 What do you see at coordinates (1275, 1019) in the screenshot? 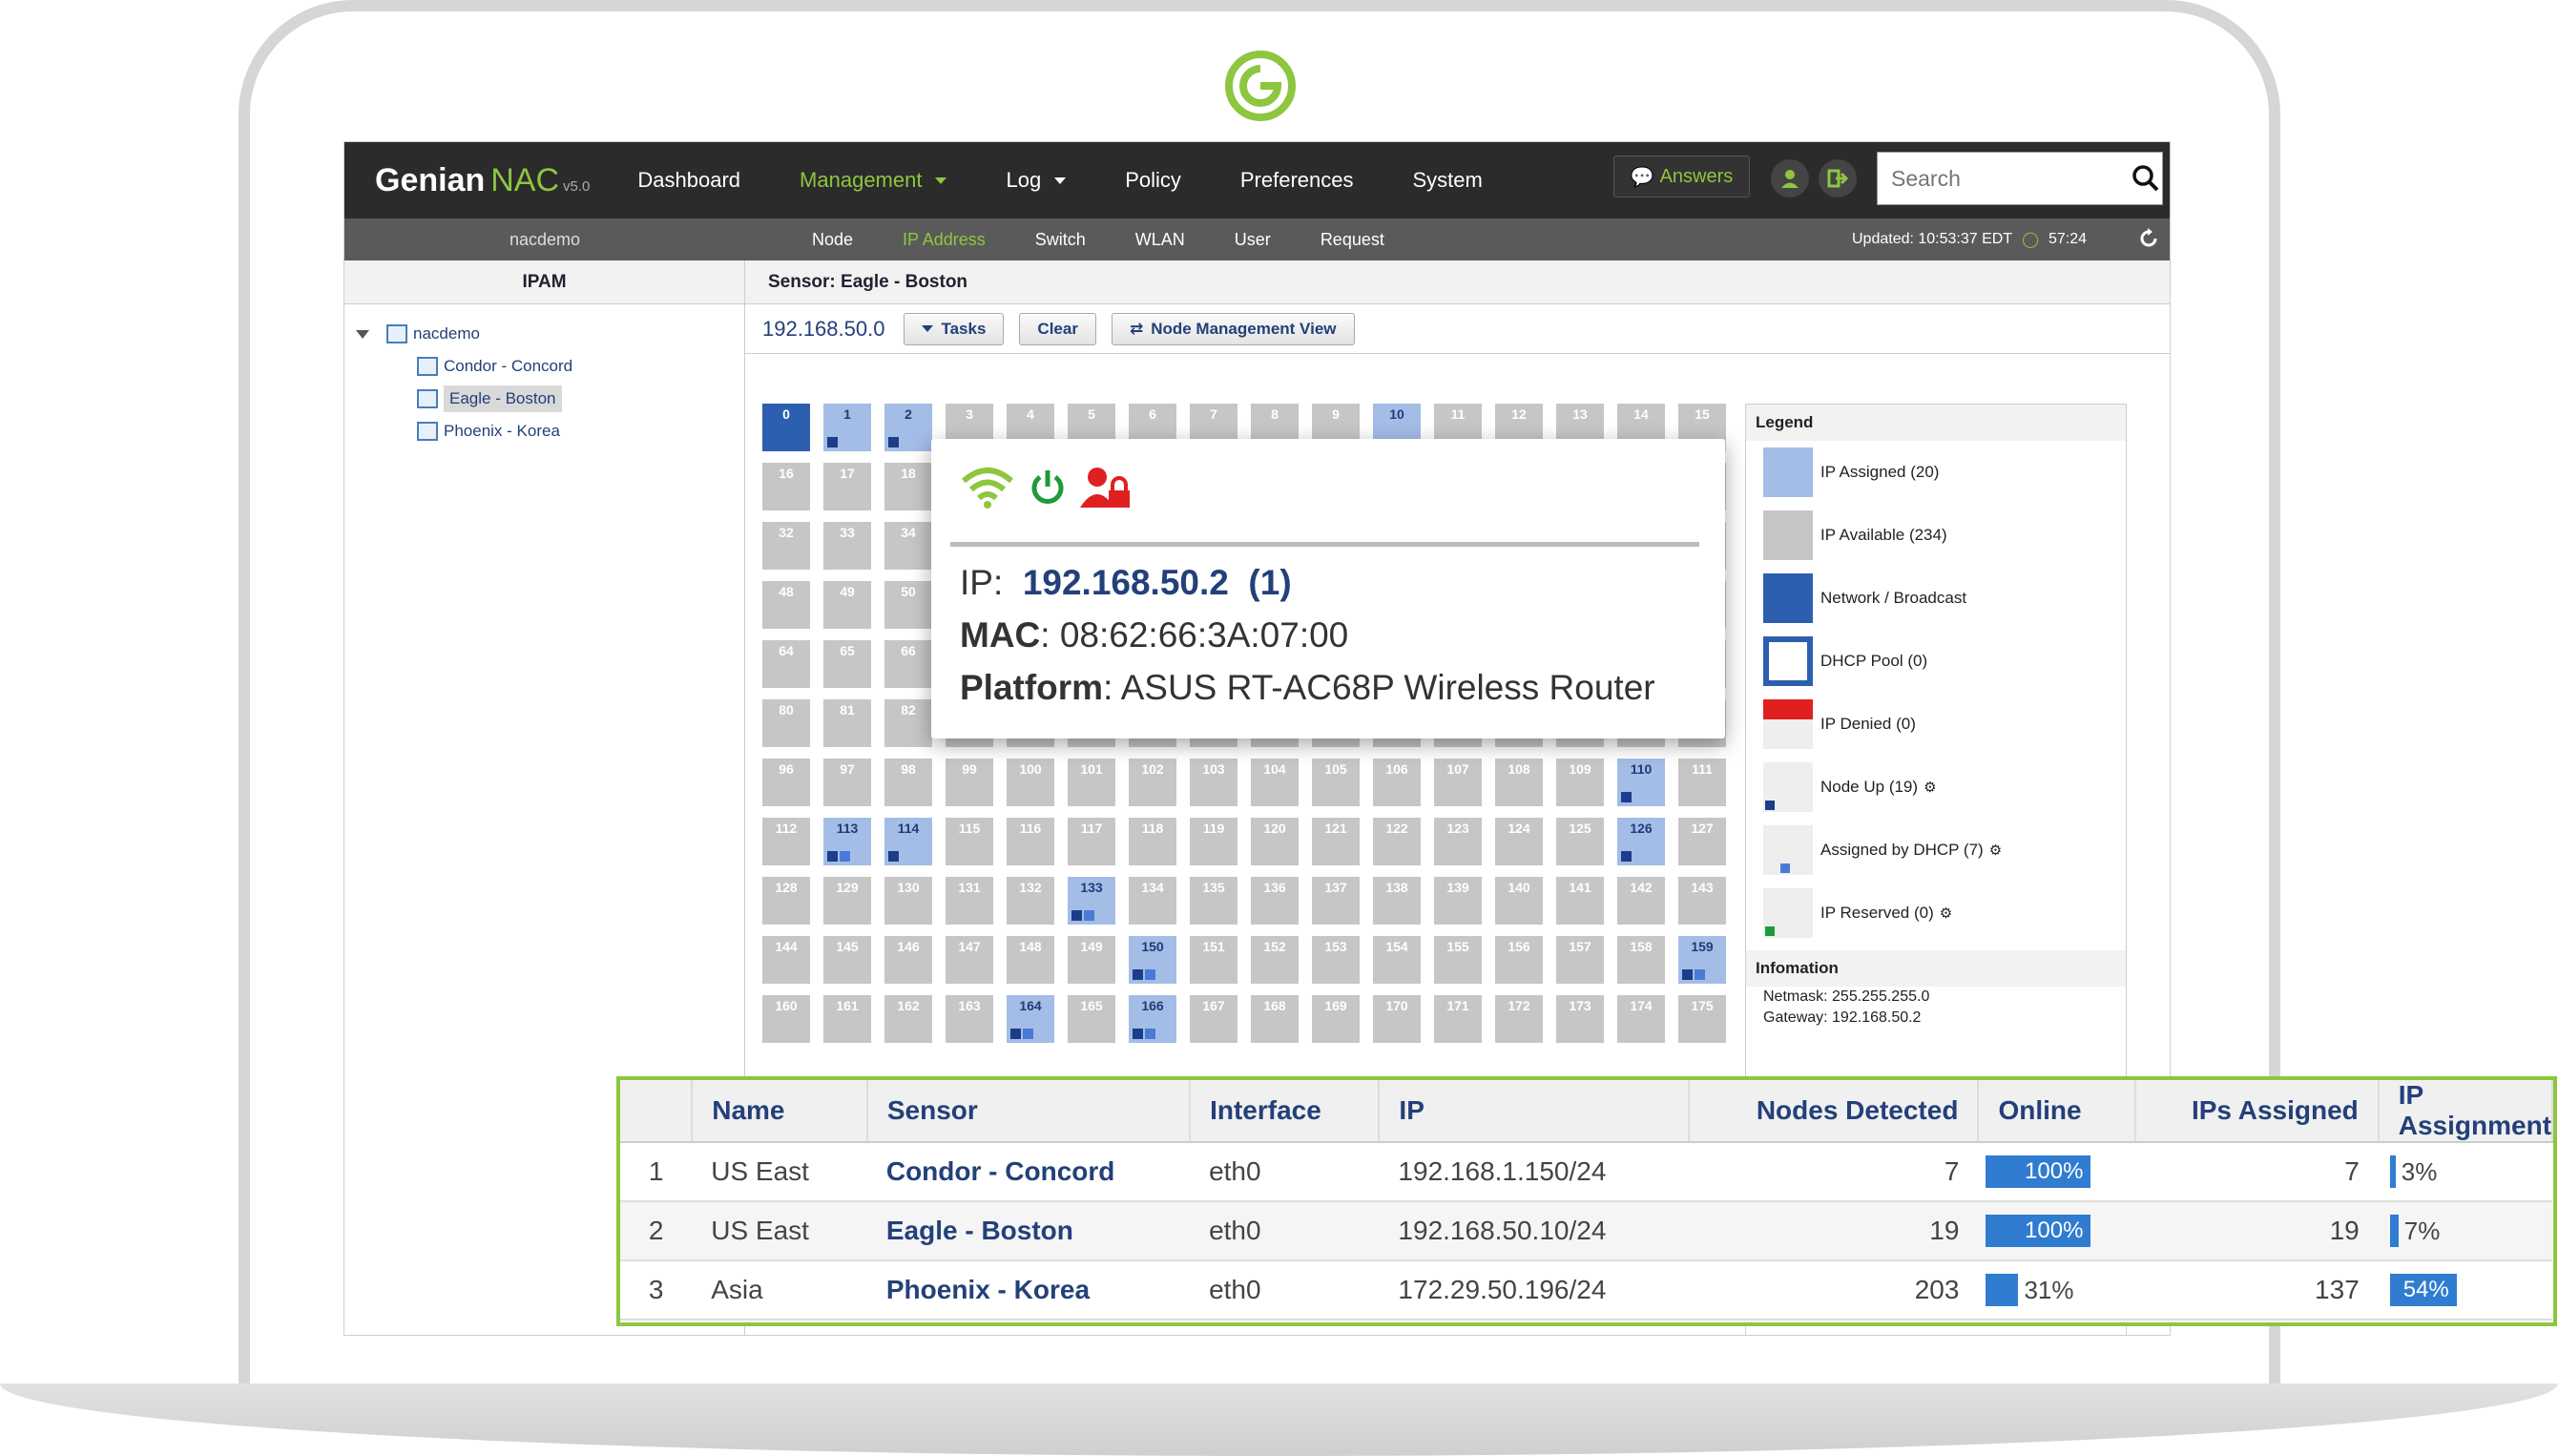
I see `ip-cell: 168` at bounding box center [1275, 1019].